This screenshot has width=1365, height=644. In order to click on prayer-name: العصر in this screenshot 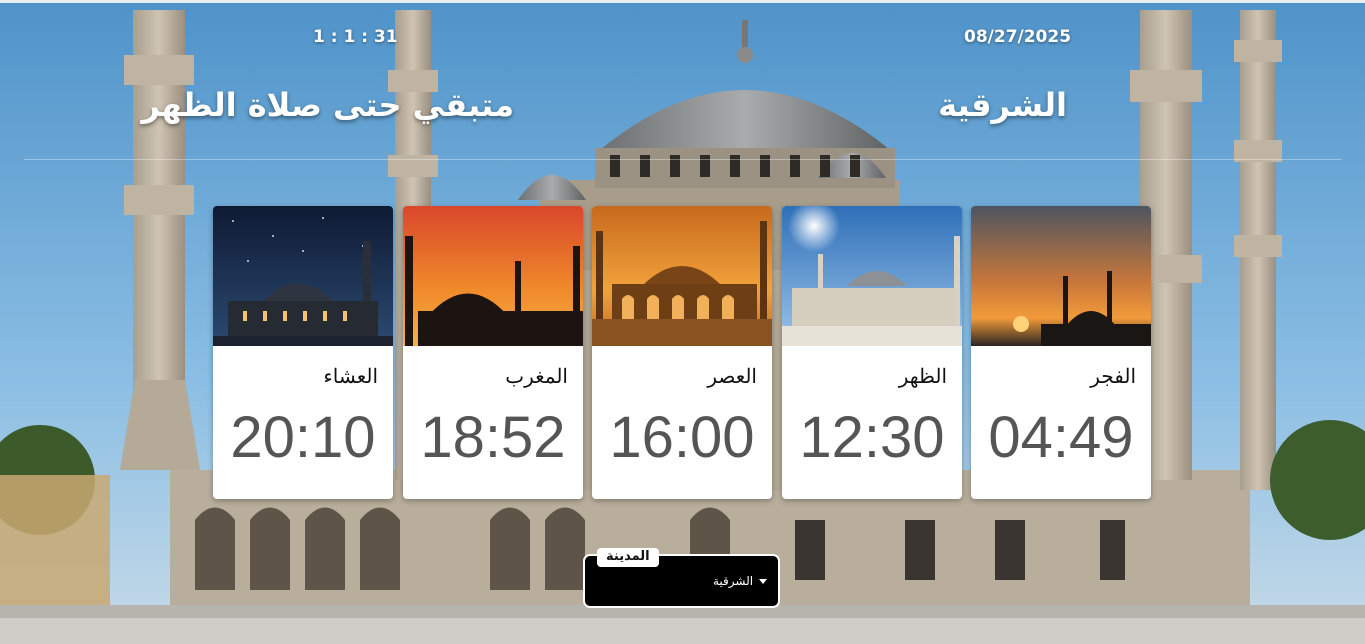, I will do `click(732, 376)`.